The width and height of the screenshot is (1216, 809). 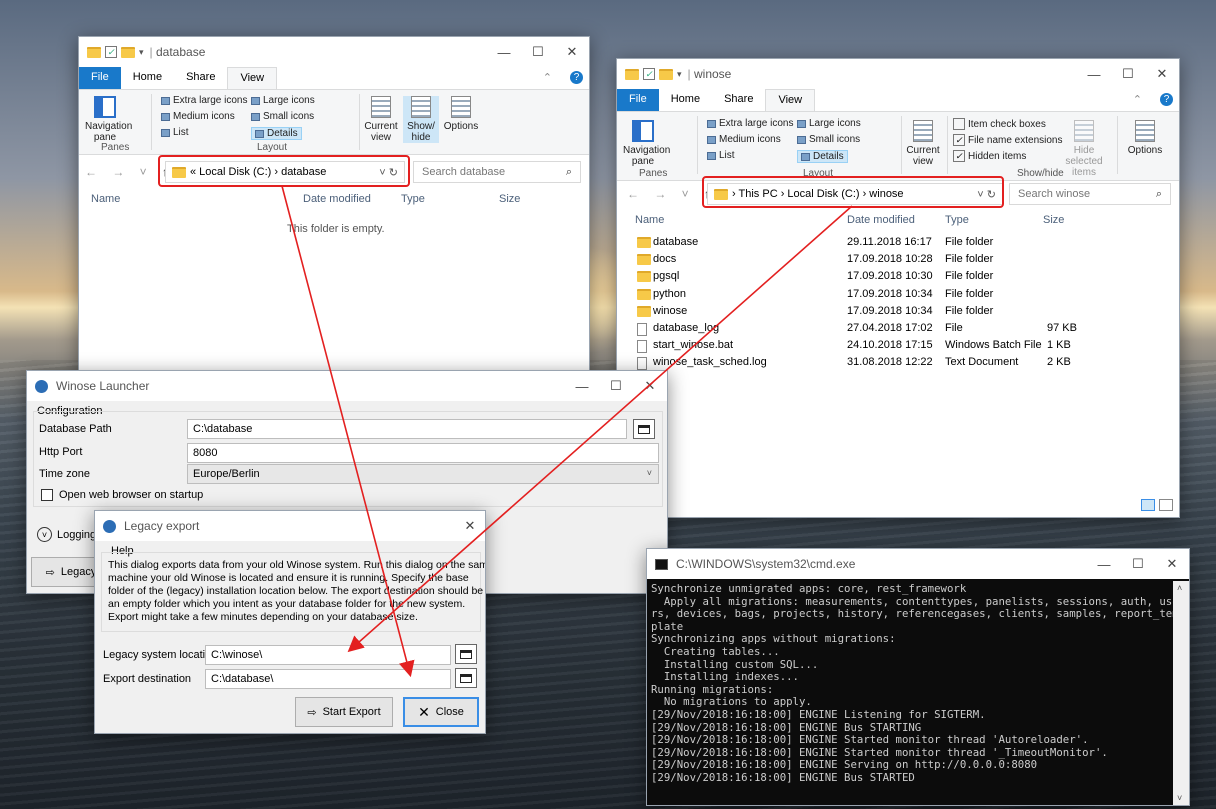 I want to click on database-path-input: C:\database, so click(x=407, y=429).